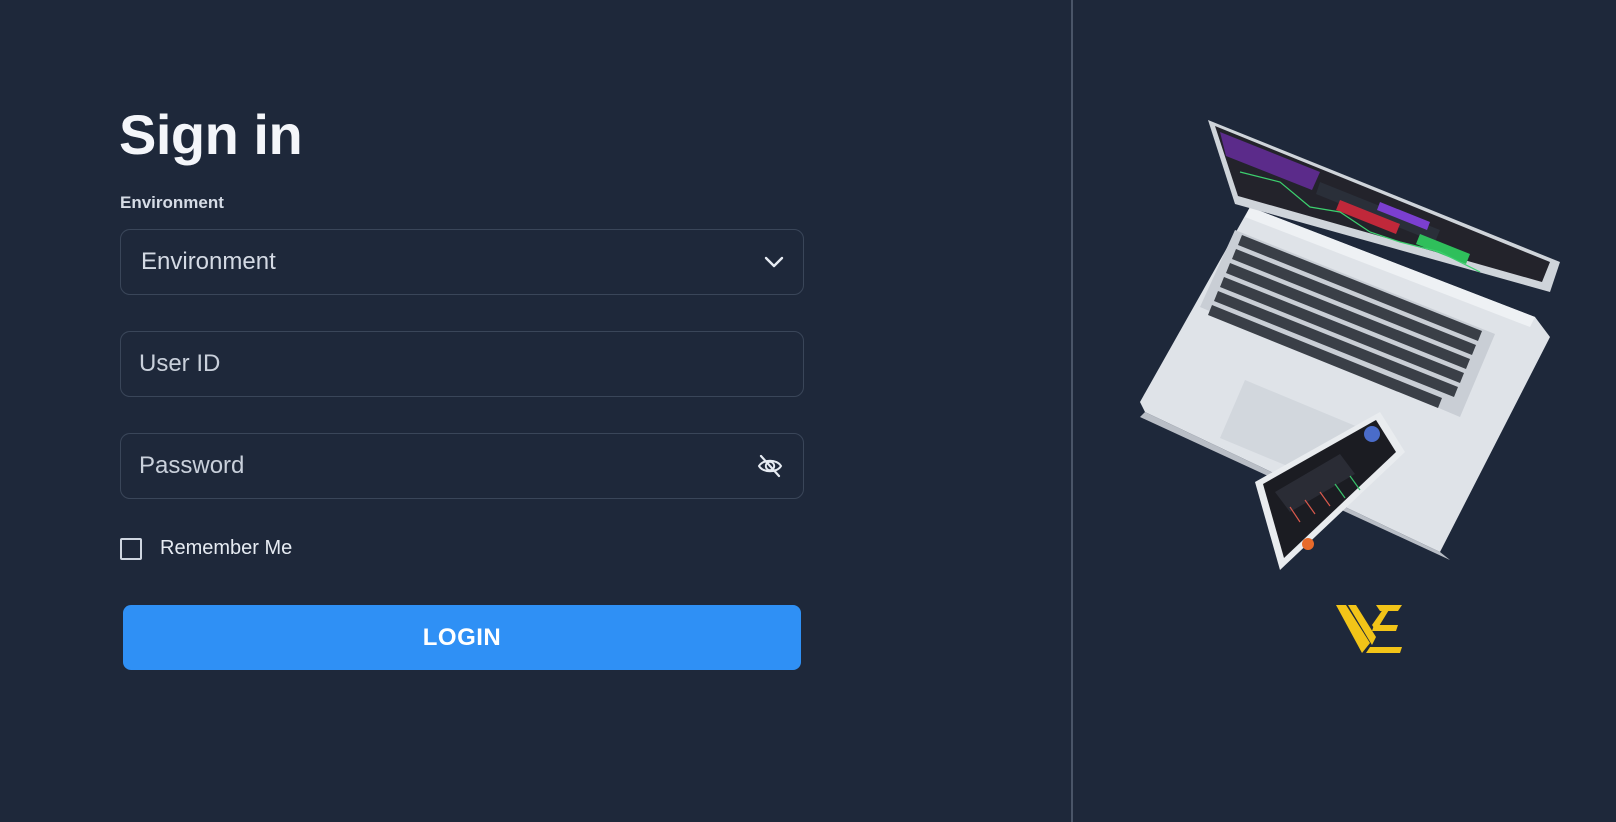 This screenshot has height=822, width=1616. Describe the element at coordinates (226, 548) in the screenshot. I see `remember-me-label: Remember Me` at that location.